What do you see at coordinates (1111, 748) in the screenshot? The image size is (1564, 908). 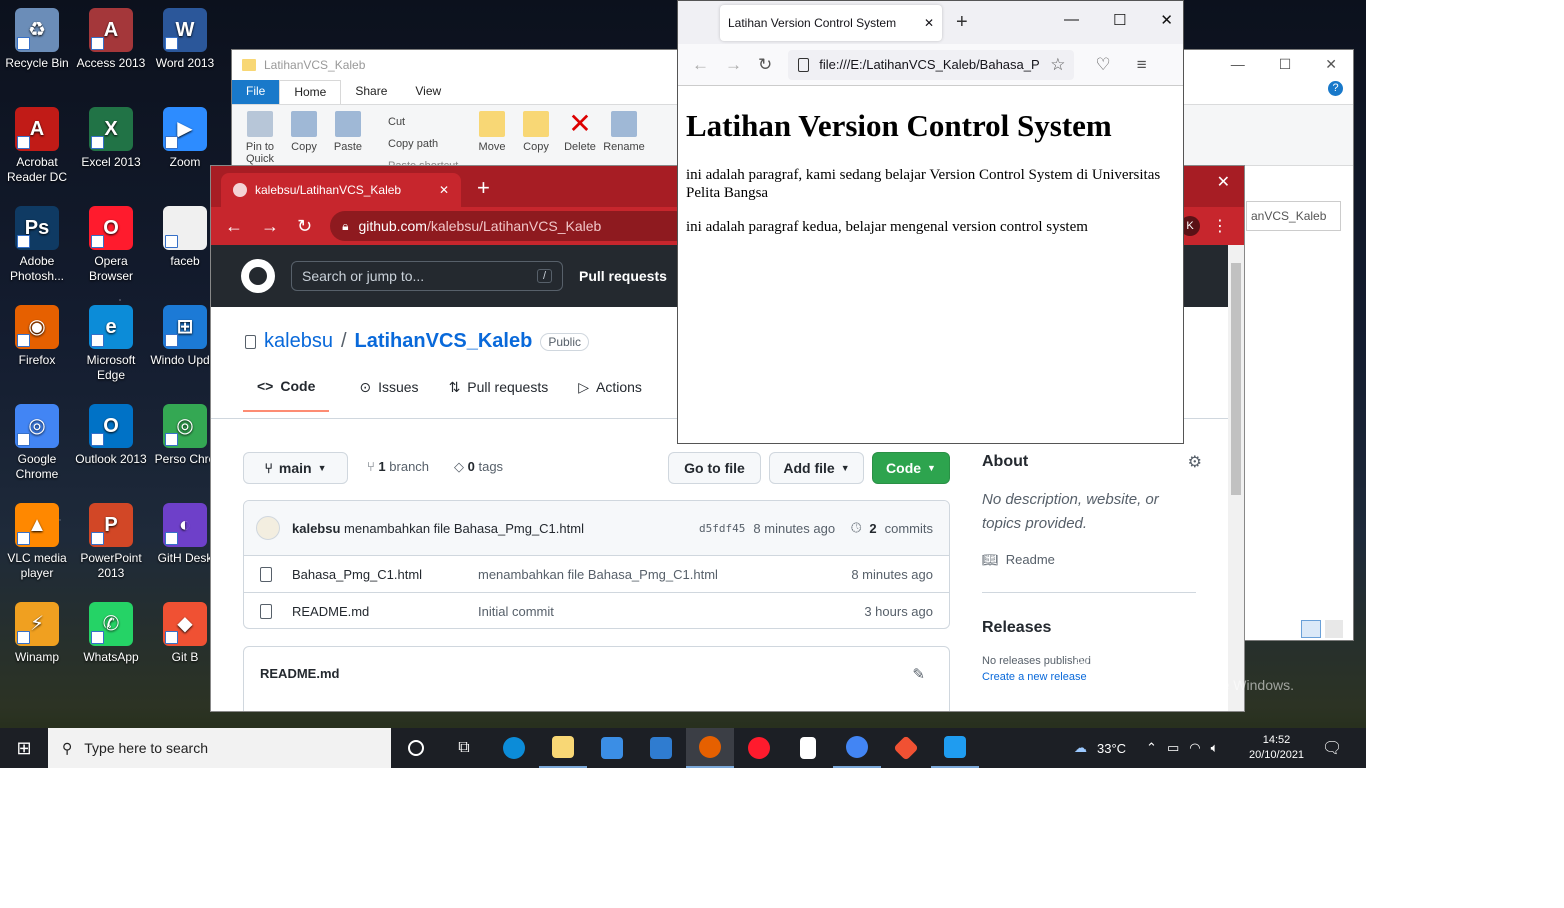 I see `temperature: 33°C` at bounding box center [1111, 748].